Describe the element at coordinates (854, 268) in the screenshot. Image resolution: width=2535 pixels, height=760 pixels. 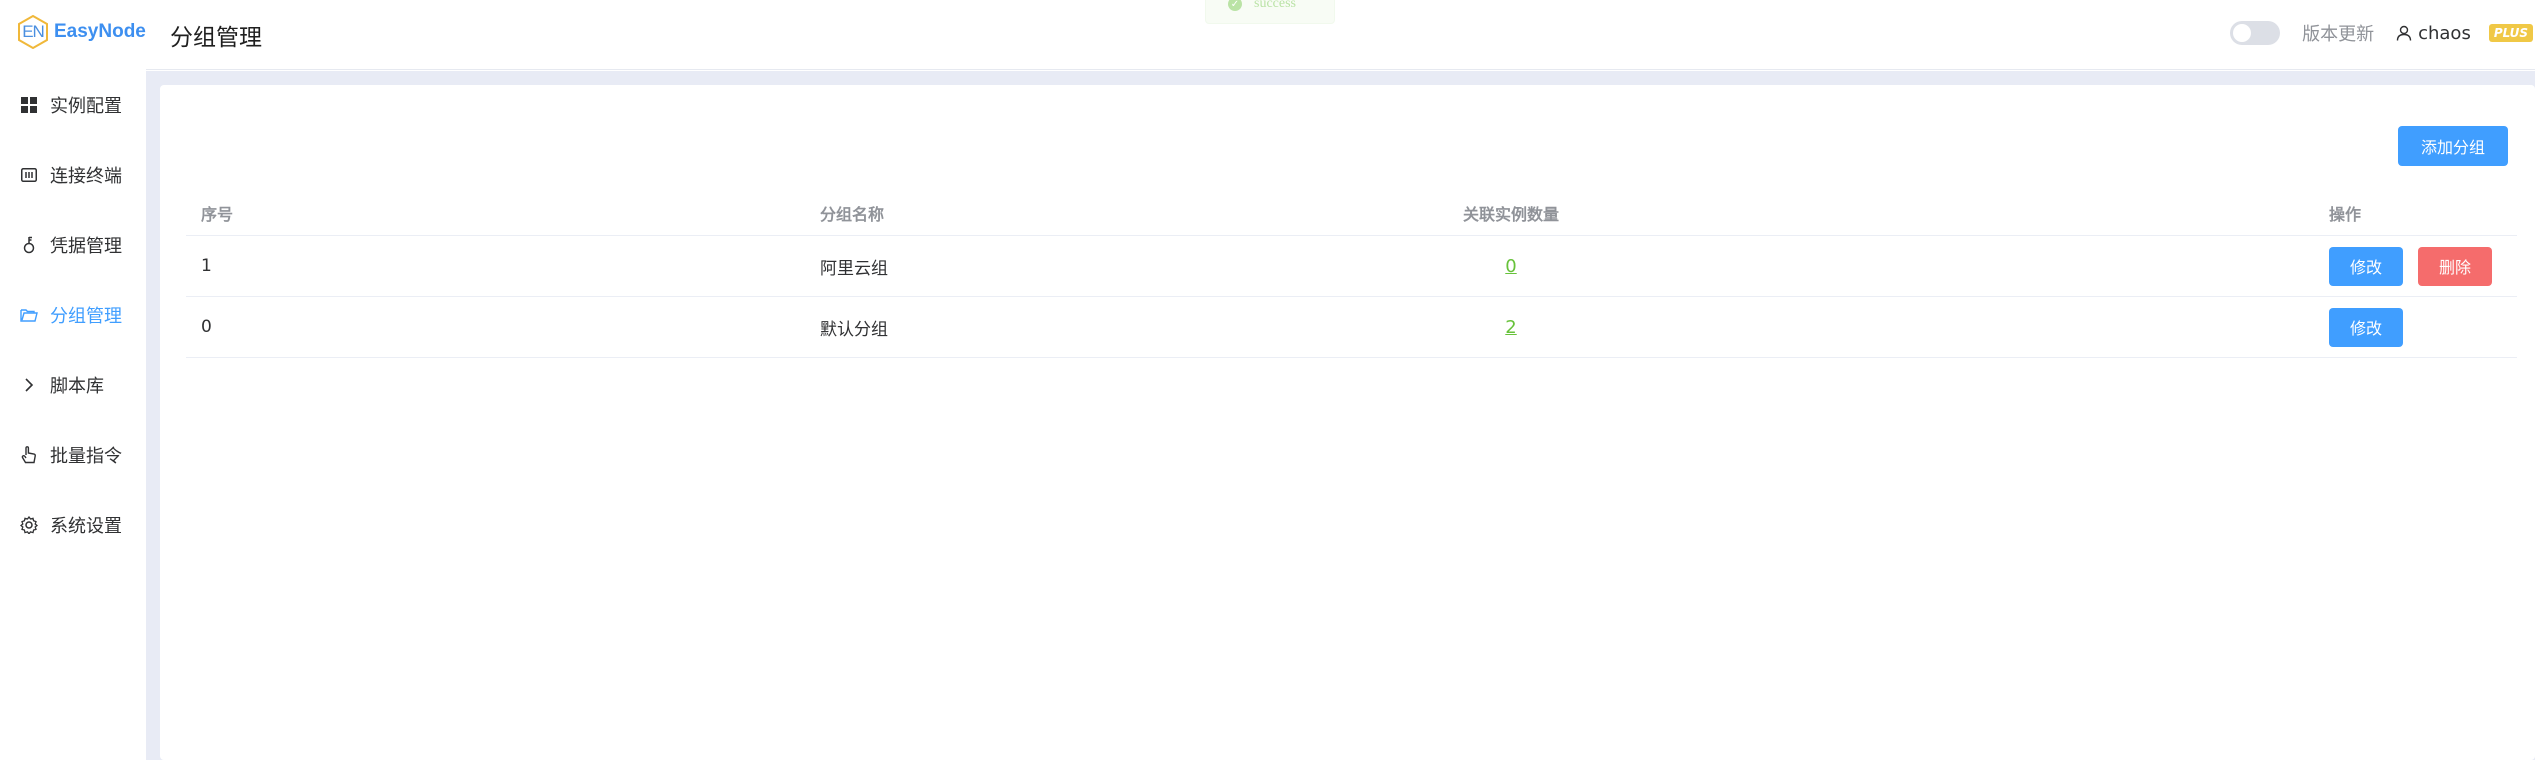
I see `row-group-name: 阿里云组` at that location.